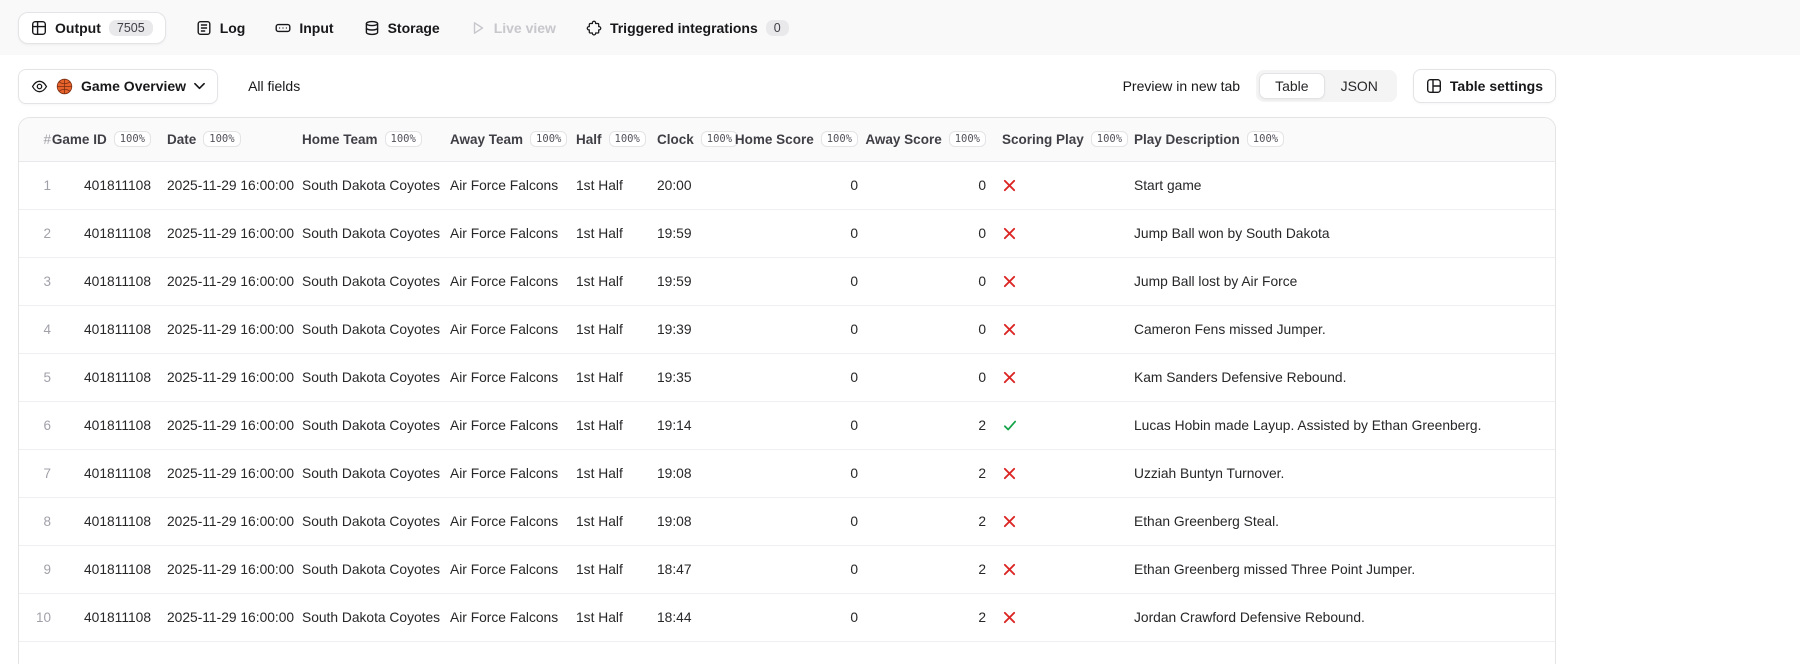 This screenshot has width=1800, height=664. I want to click on tab-live-view: Live view, so click(513, 28).